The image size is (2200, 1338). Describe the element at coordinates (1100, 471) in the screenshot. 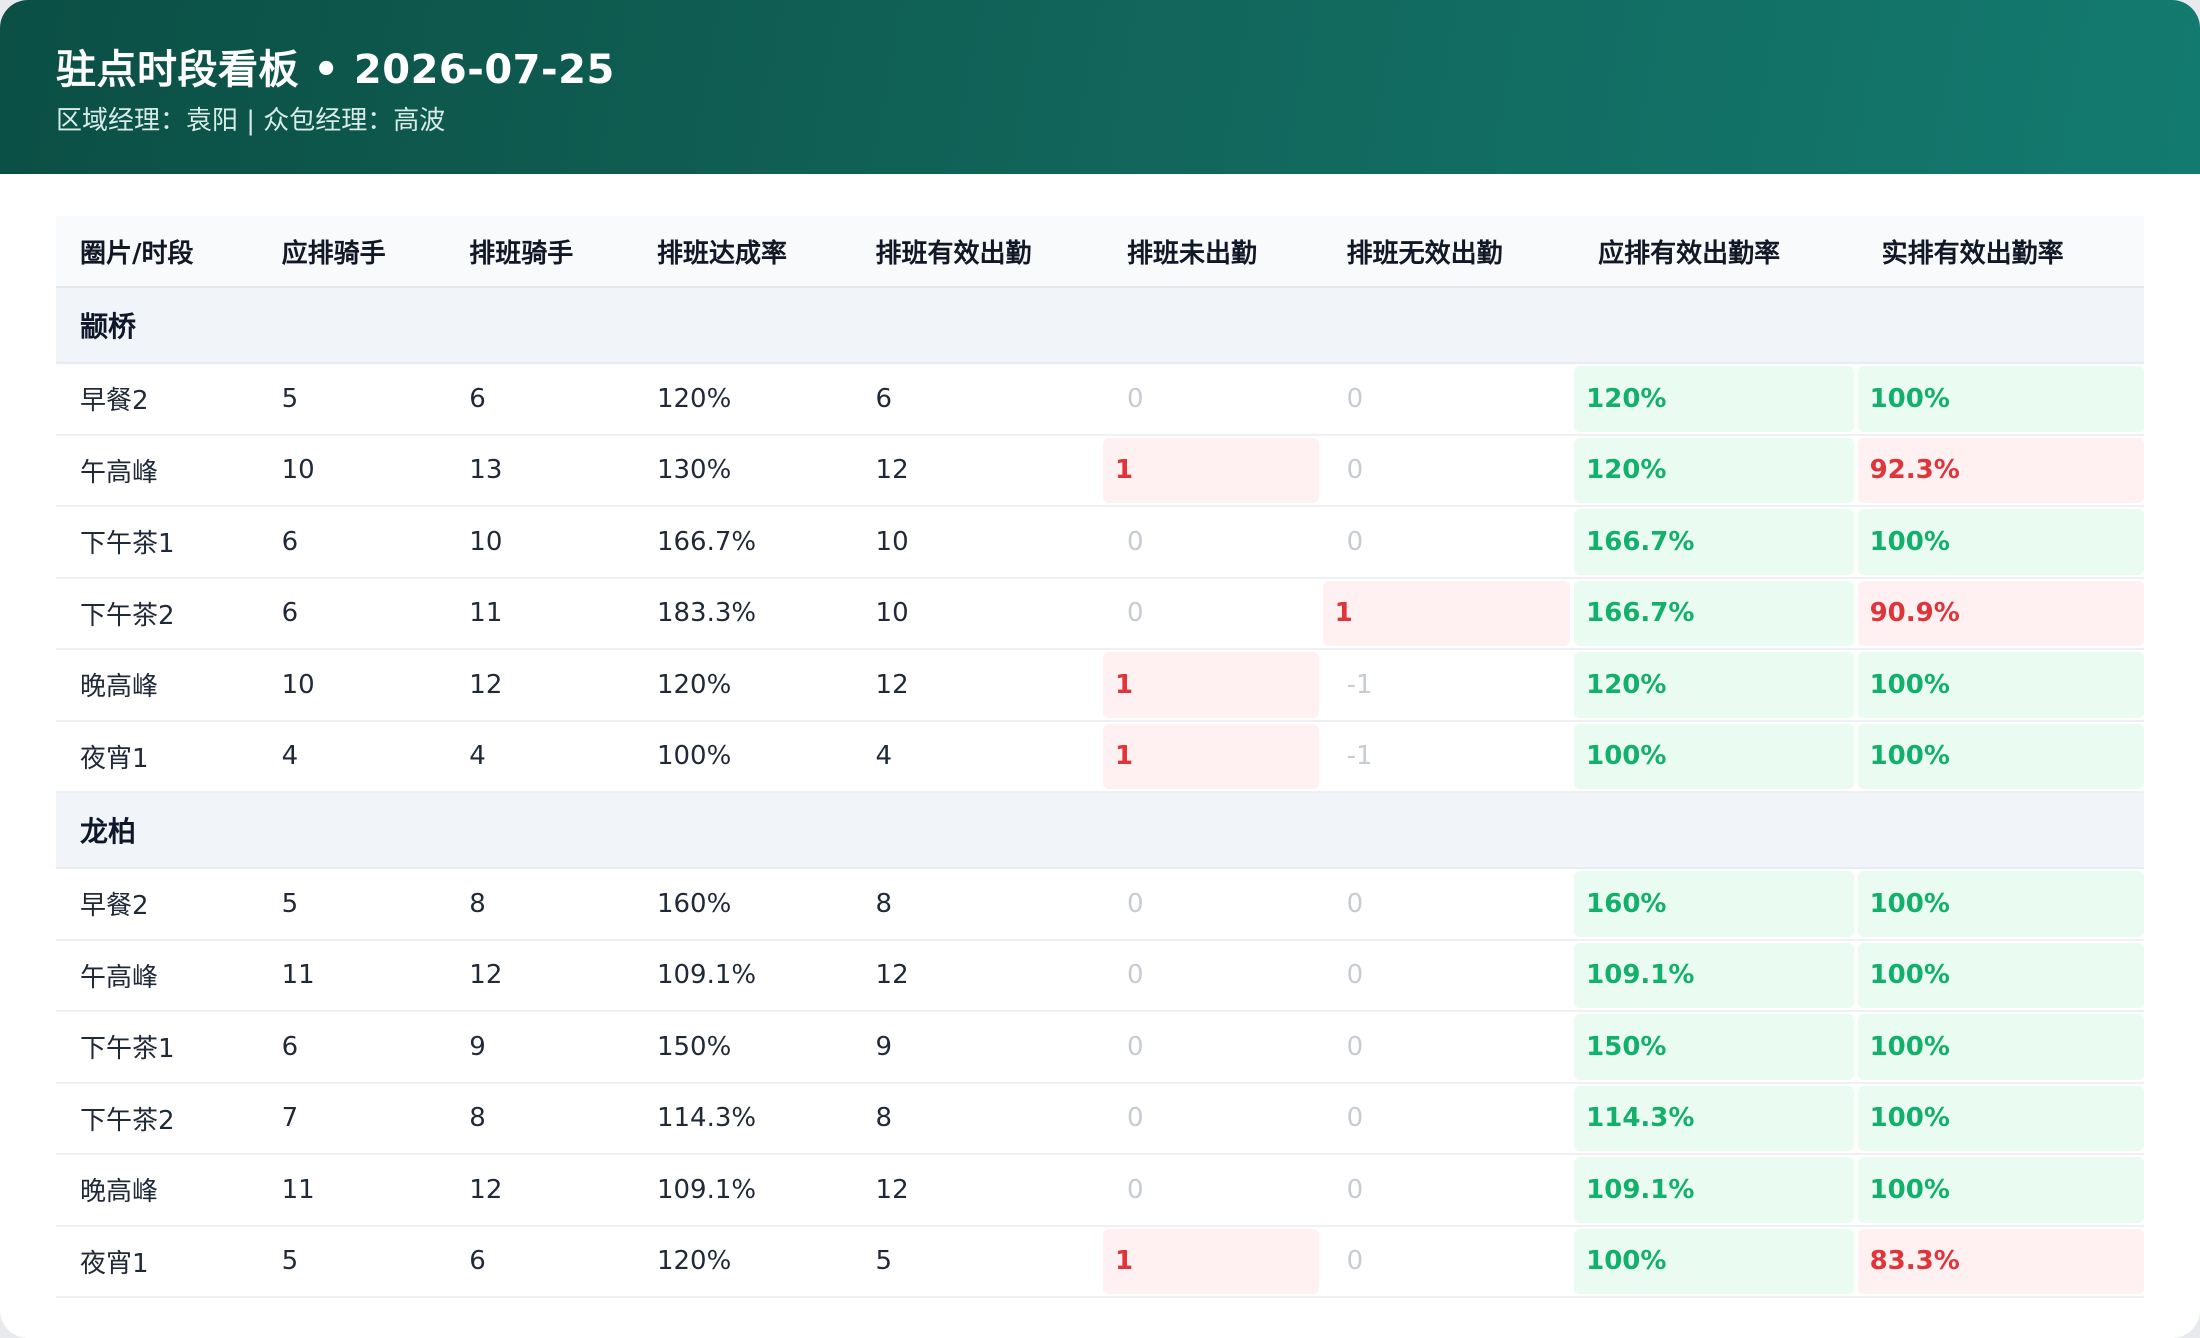

I see `table-row: 午高峰 10 13 130% 12 1 0 120% 92.3%` at that location.